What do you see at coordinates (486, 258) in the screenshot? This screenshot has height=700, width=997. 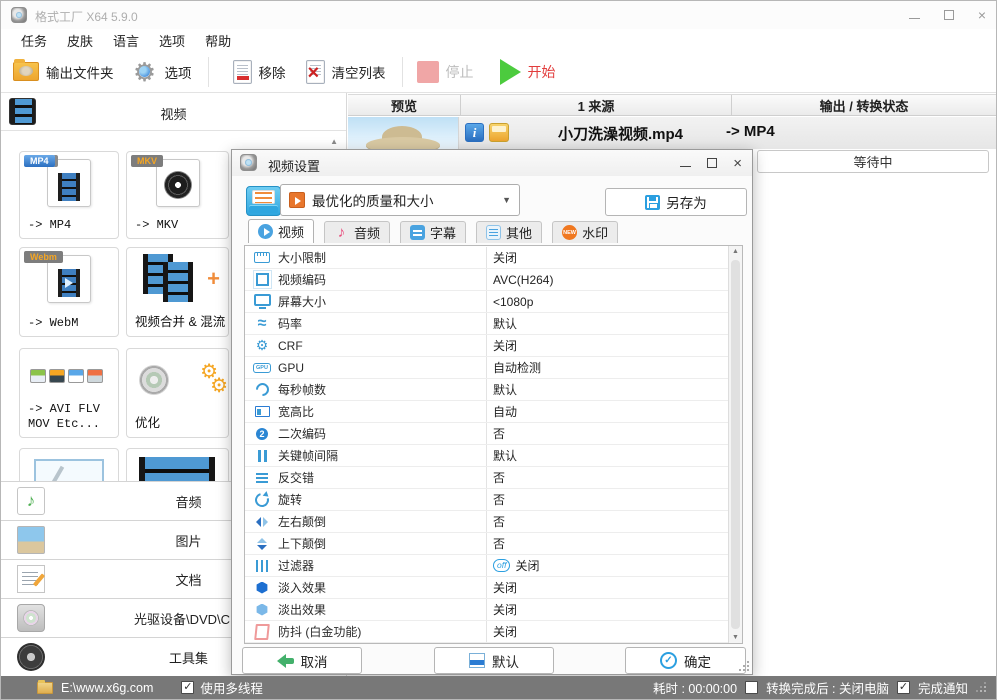 I see `setting-row-ruler: 大小限制 关闭` at bounding box center [486, 258].